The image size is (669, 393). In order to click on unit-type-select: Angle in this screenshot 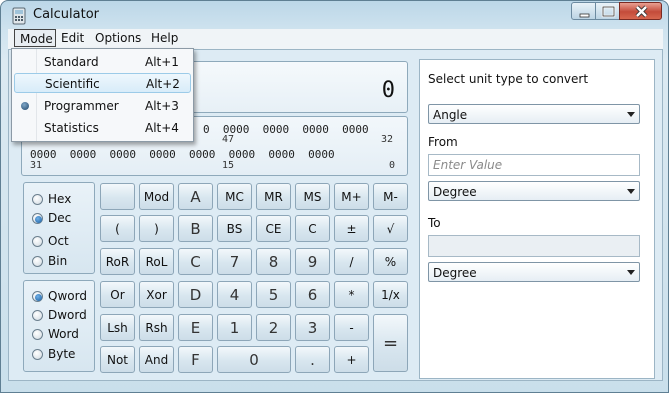, I will do `click(534, 114)`.